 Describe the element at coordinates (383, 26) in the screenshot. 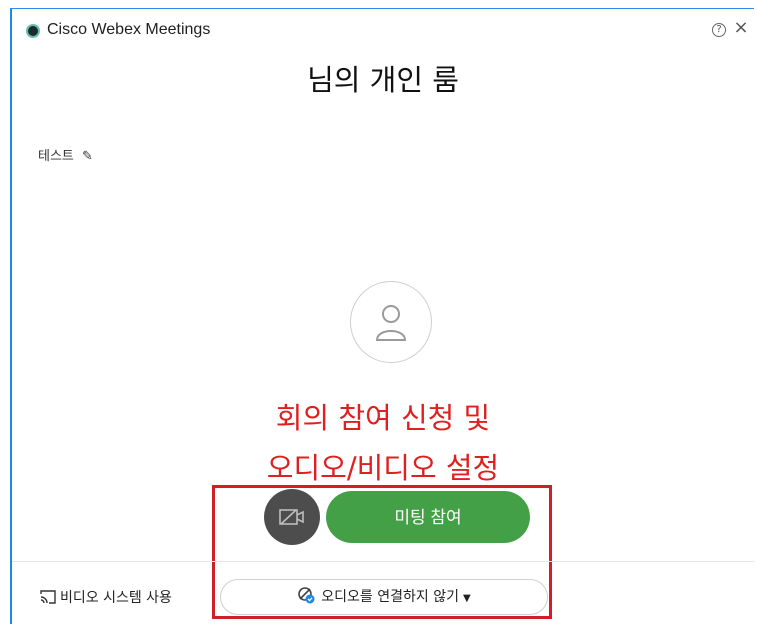

I see `title-bar: Cisco Webex Meetings ? ×` at that location.